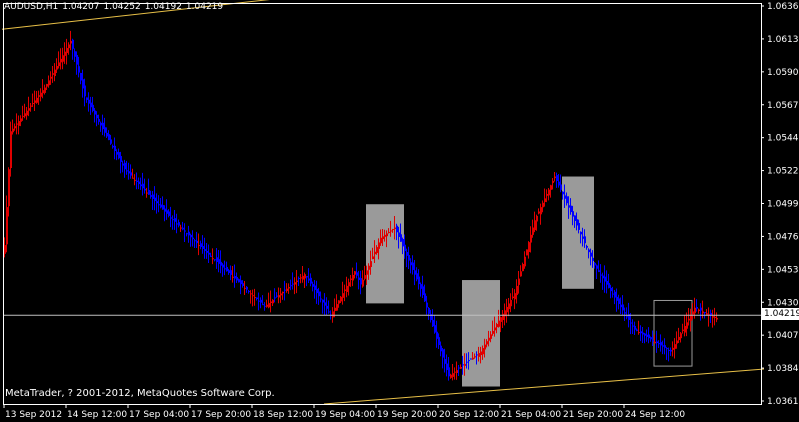 This screenshot has height=422, width=799. What do you see at coordinates (221, 415) in the screenshot?
I see `x-tick-label: 17 Sep 20:00` at bounding box center [221, 415].